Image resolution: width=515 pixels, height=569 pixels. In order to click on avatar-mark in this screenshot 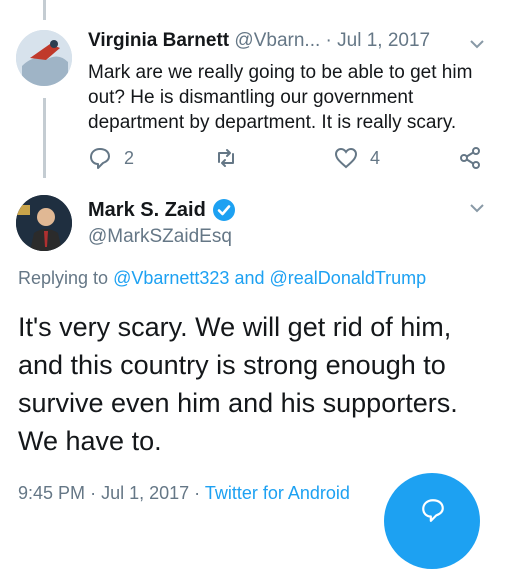, I will do `click(44, 223)`.